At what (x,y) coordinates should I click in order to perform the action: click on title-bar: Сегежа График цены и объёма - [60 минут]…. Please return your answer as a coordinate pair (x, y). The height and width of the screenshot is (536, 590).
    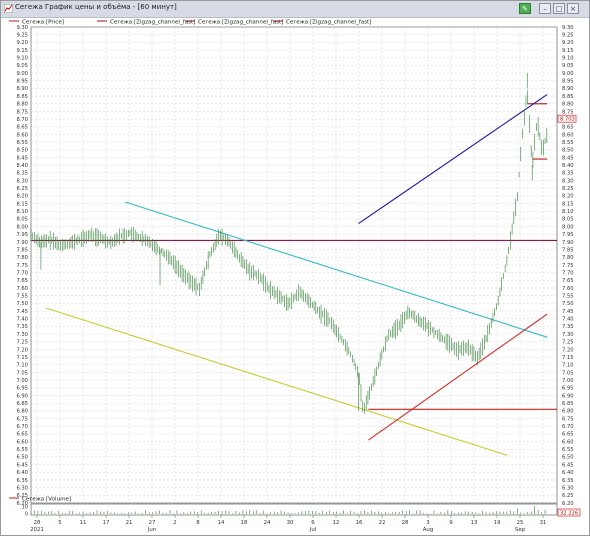
    Looking at the image, I should click on (295, 9).